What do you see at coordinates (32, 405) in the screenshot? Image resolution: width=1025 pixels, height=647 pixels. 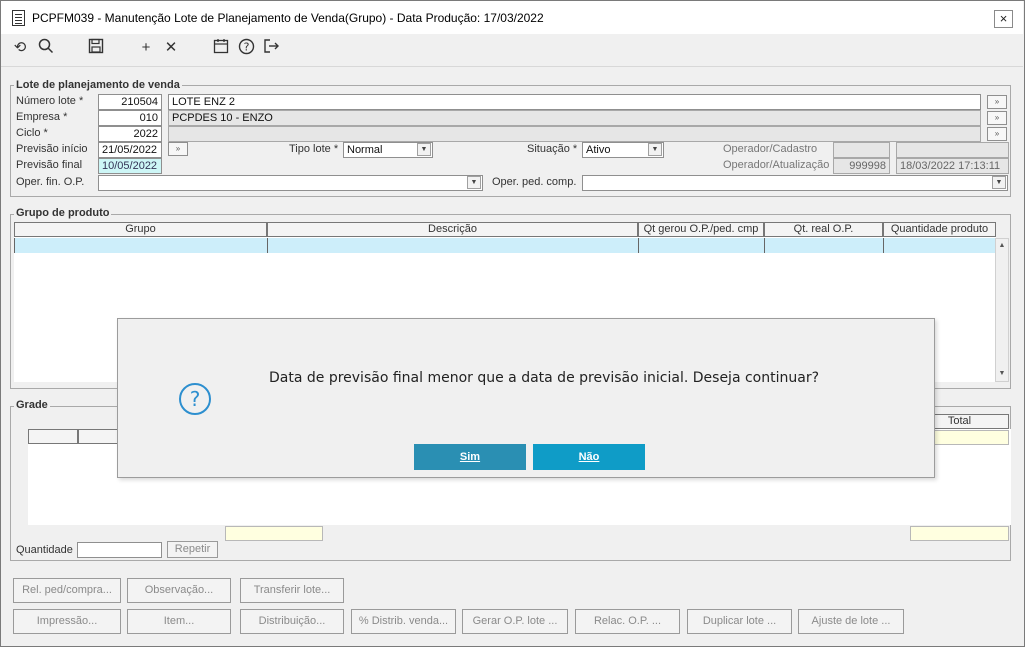 I see `grade-section-title: Grade` at bounding box center [32, 405].